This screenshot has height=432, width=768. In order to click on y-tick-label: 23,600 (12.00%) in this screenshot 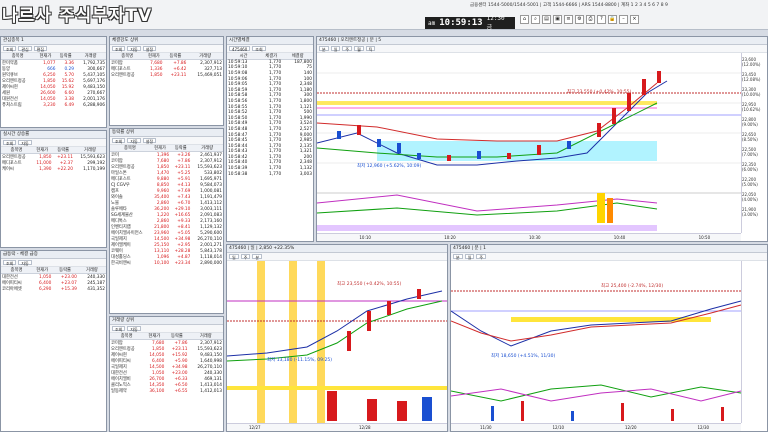, I will do `click(751, 62)`.